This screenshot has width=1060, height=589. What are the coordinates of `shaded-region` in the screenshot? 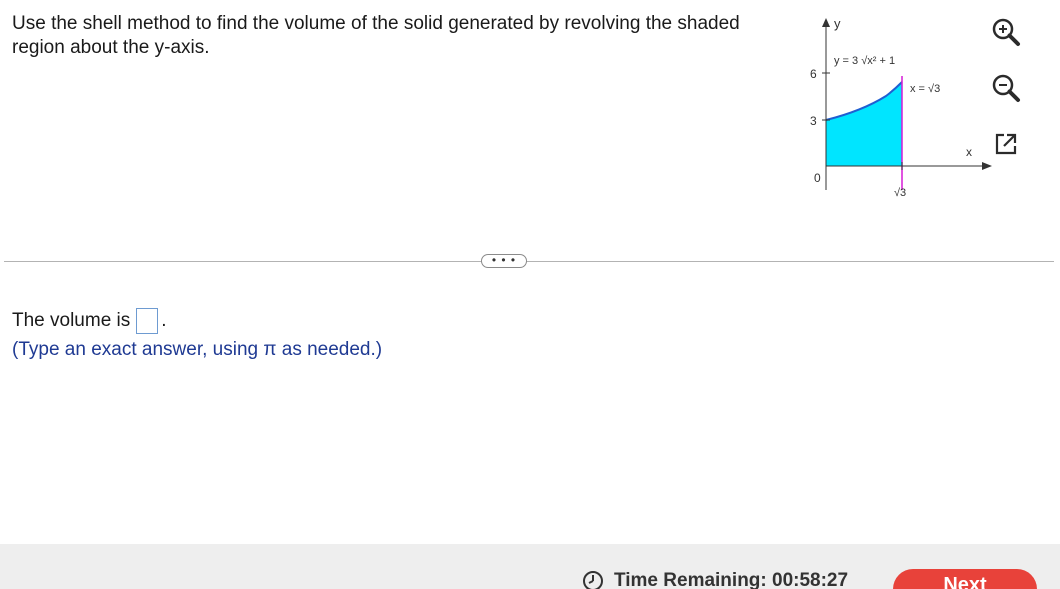 It's located at (864, 124).